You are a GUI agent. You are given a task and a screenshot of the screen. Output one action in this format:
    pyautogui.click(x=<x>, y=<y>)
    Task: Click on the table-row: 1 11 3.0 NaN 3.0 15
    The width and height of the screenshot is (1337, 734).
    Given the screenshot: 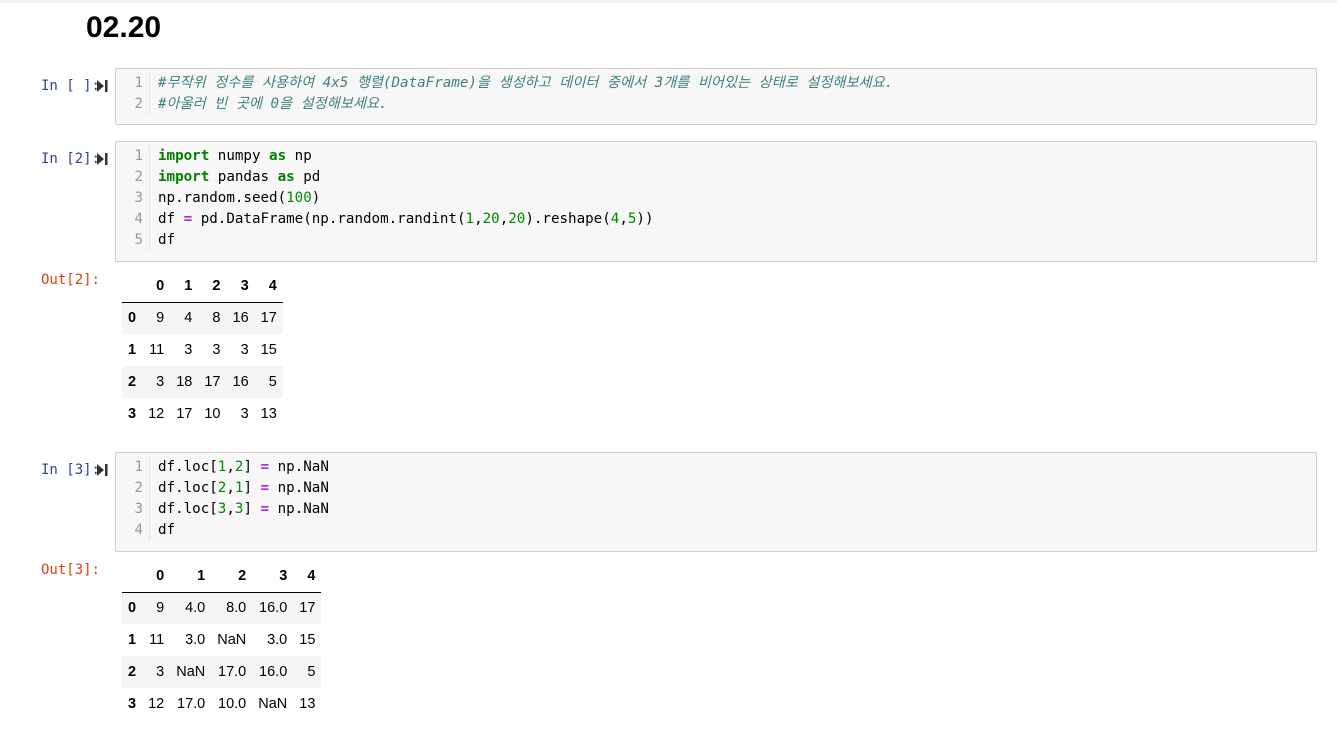 What is the action you would take?
    pyautogui.click(x=221, y=640)
    